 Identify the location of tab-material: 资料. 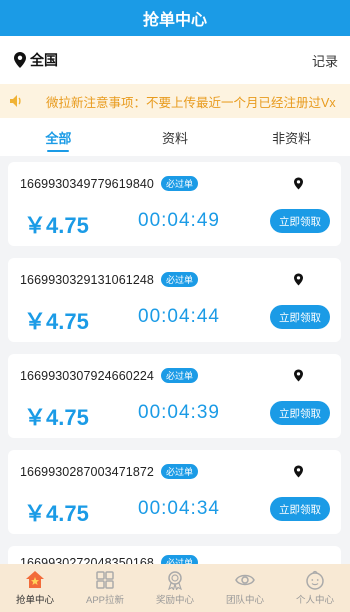
(175, 137).